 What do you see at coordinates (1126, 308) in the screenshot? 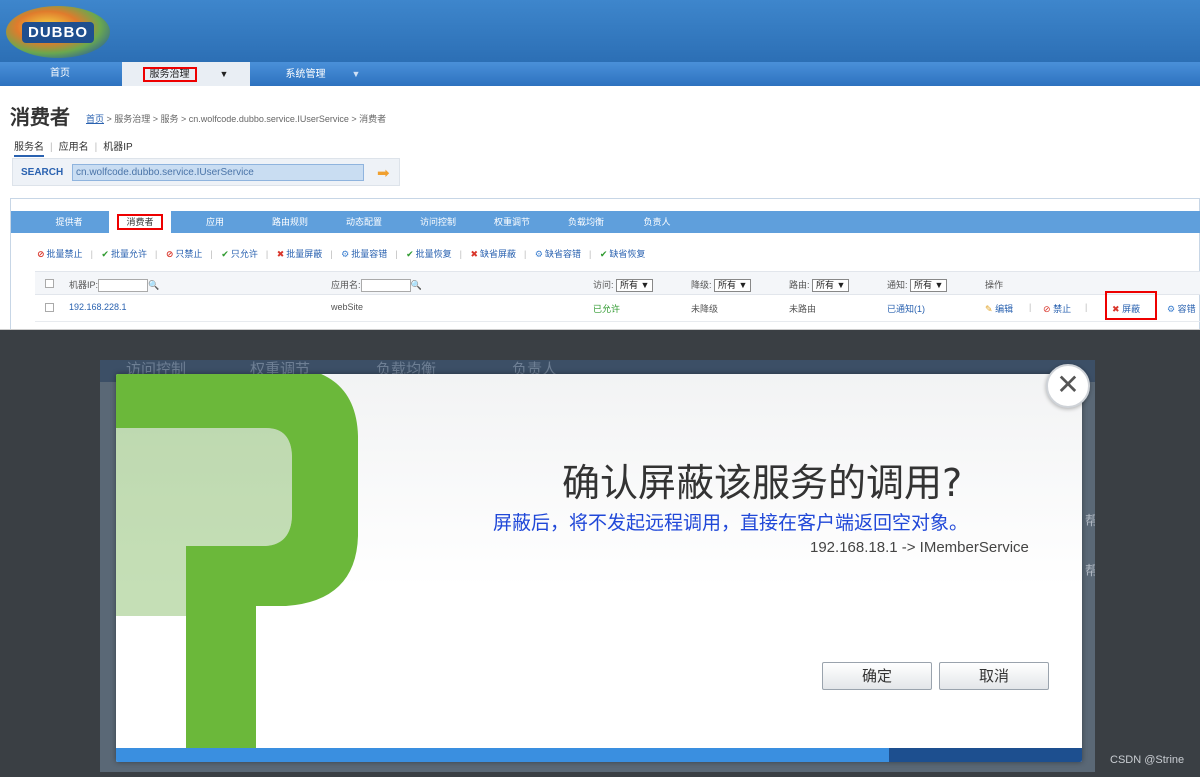
I see `row-block-button: ✖ 屏蔽` at bounding box center [1126, 308].